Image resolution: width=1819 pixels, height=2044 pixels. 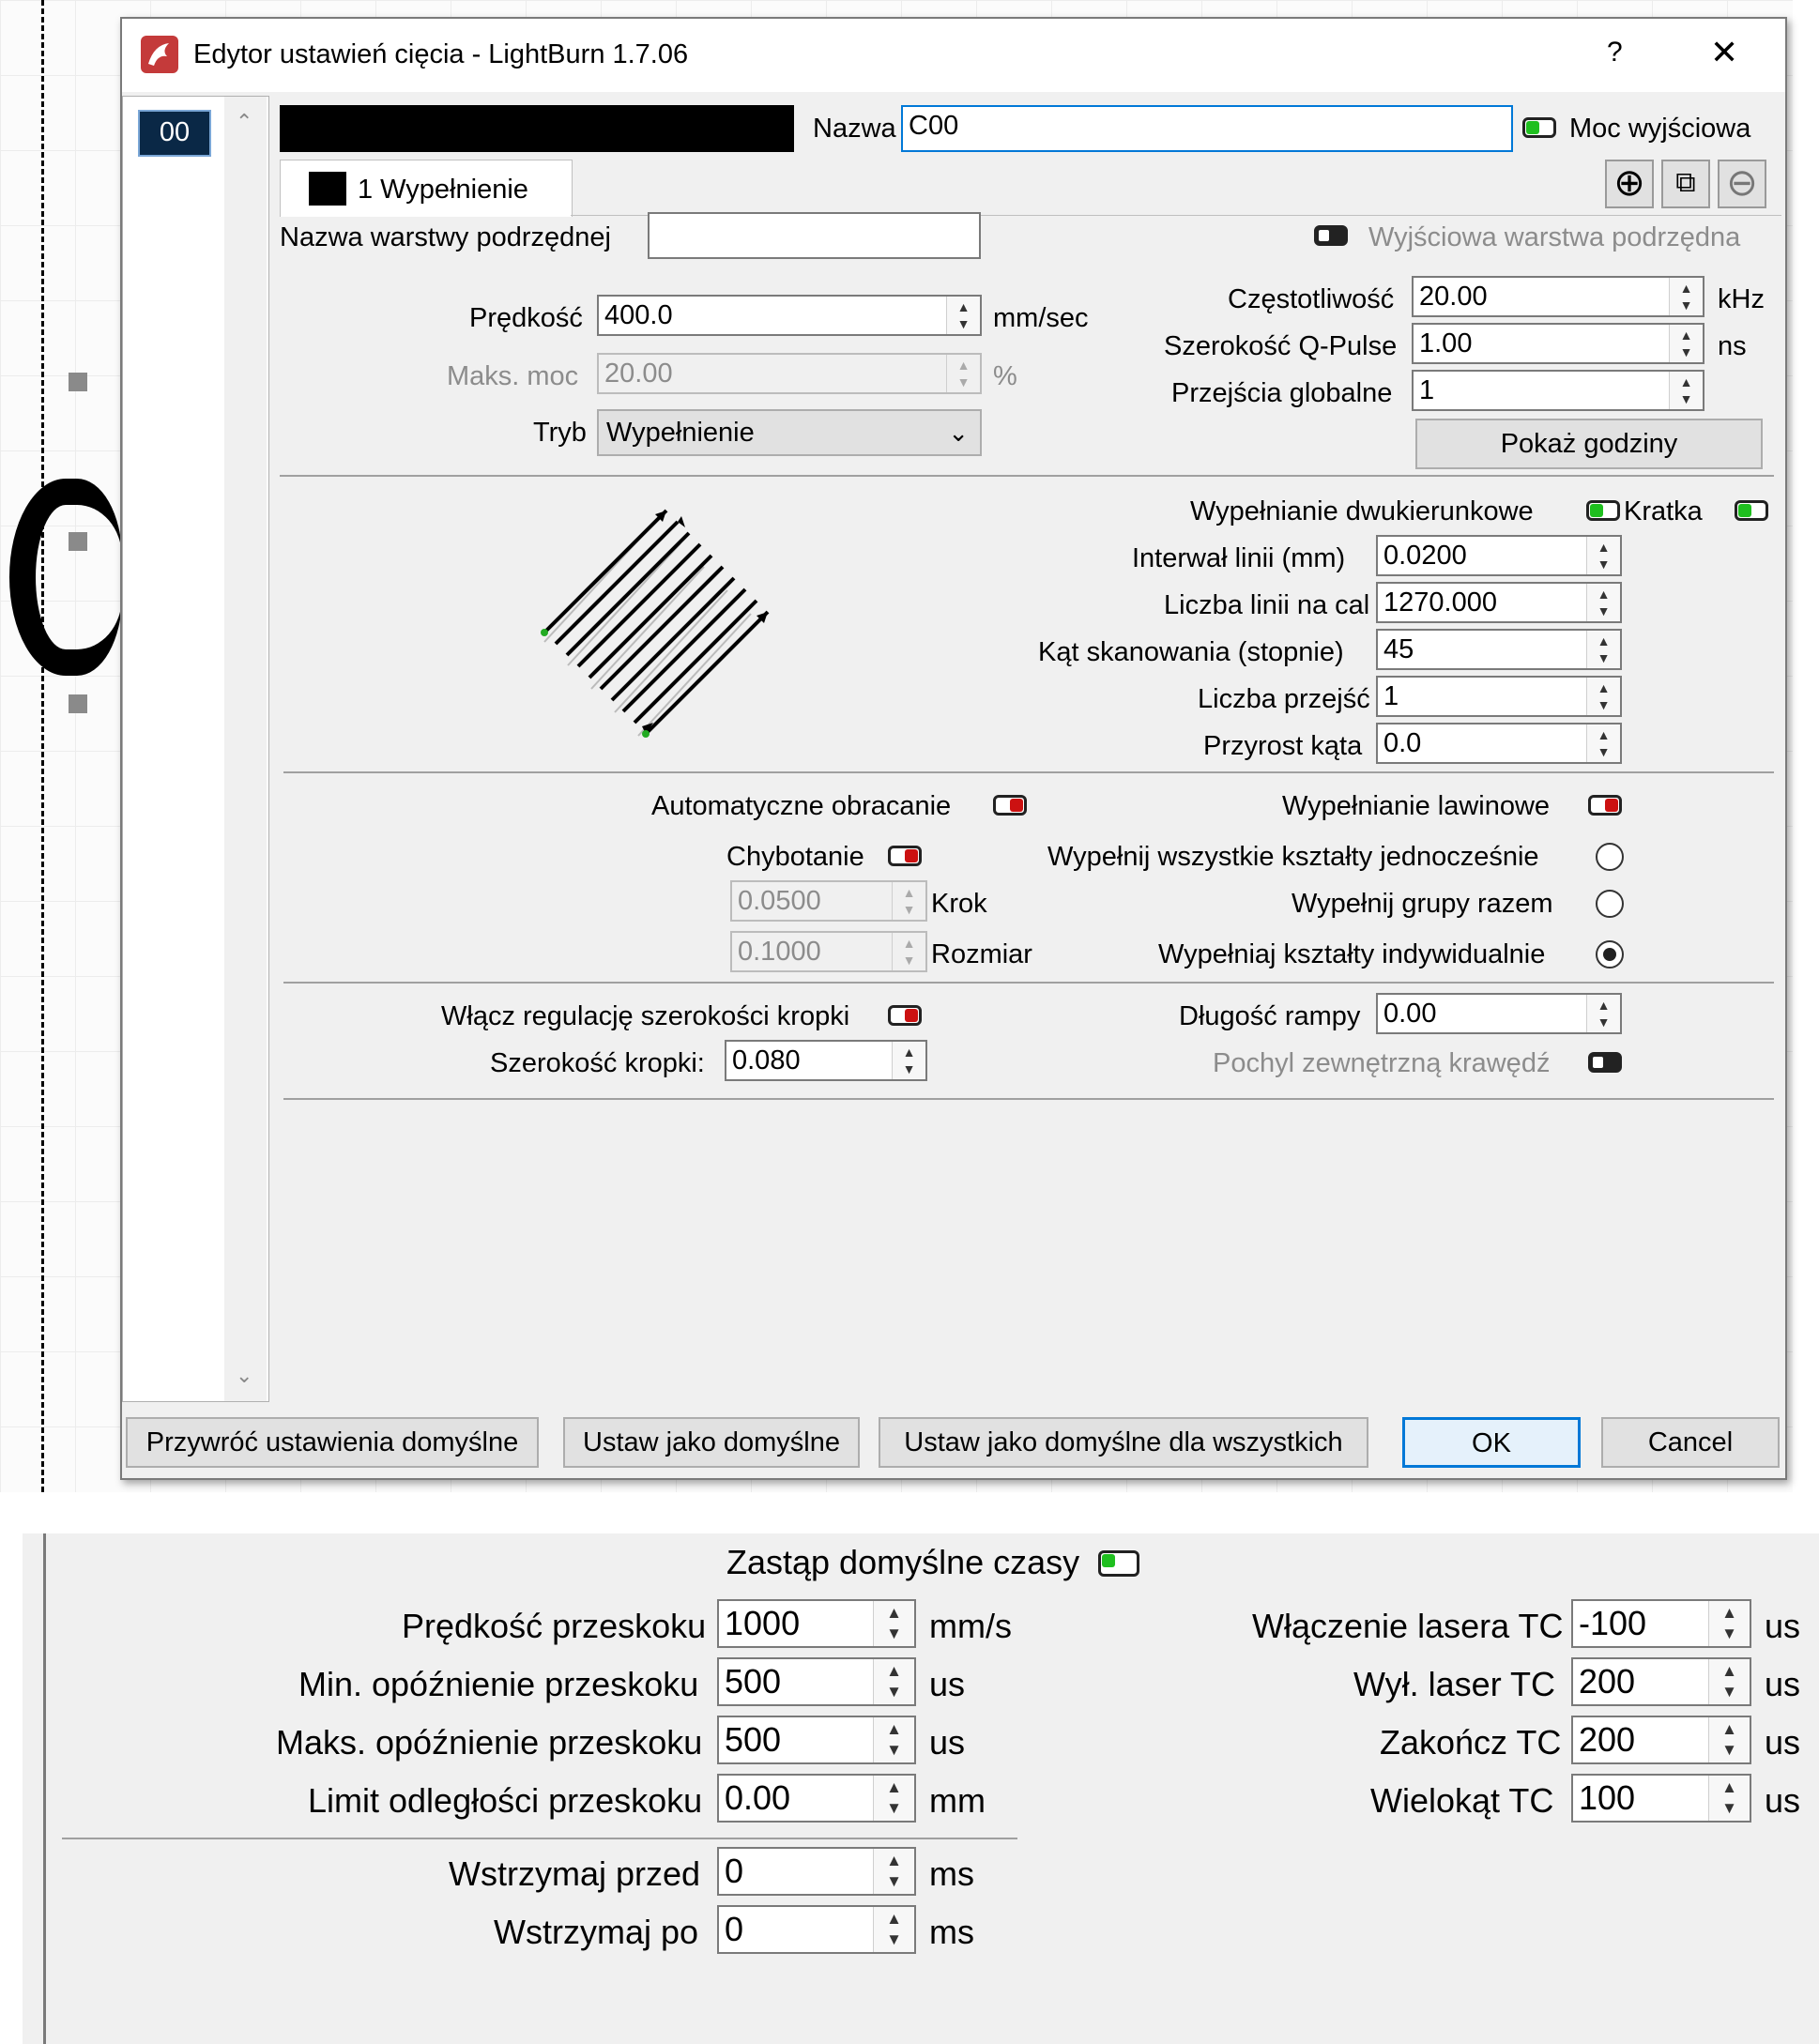 I want to click on tab-label: 1 Wypełnienie, so click(x=443, y=190).